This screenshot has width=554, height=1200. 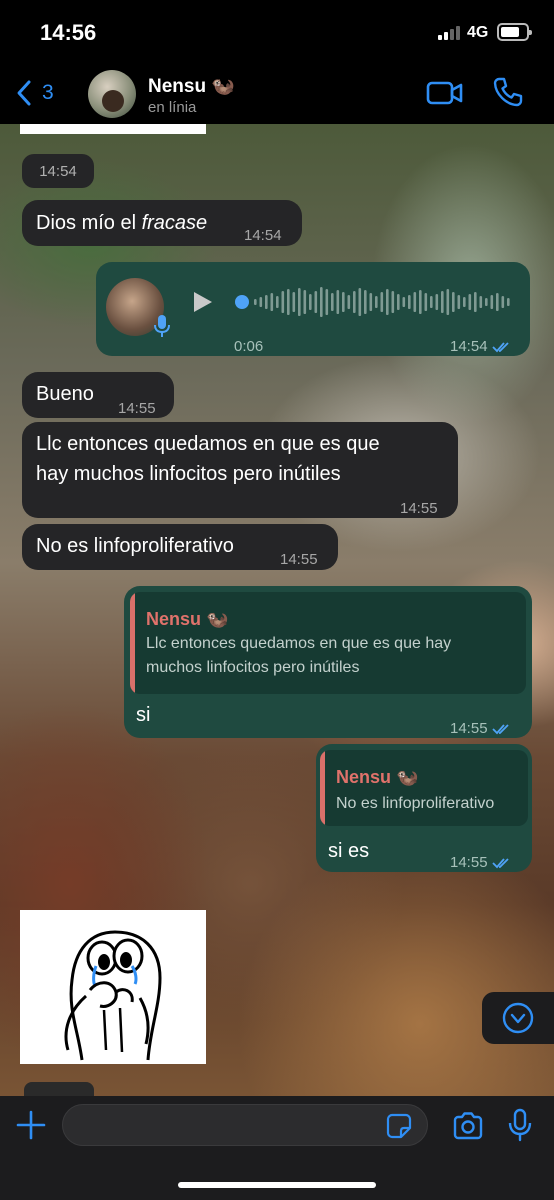 I want to click on status-bar: 14:56 4G, so click(x=277, y=31).